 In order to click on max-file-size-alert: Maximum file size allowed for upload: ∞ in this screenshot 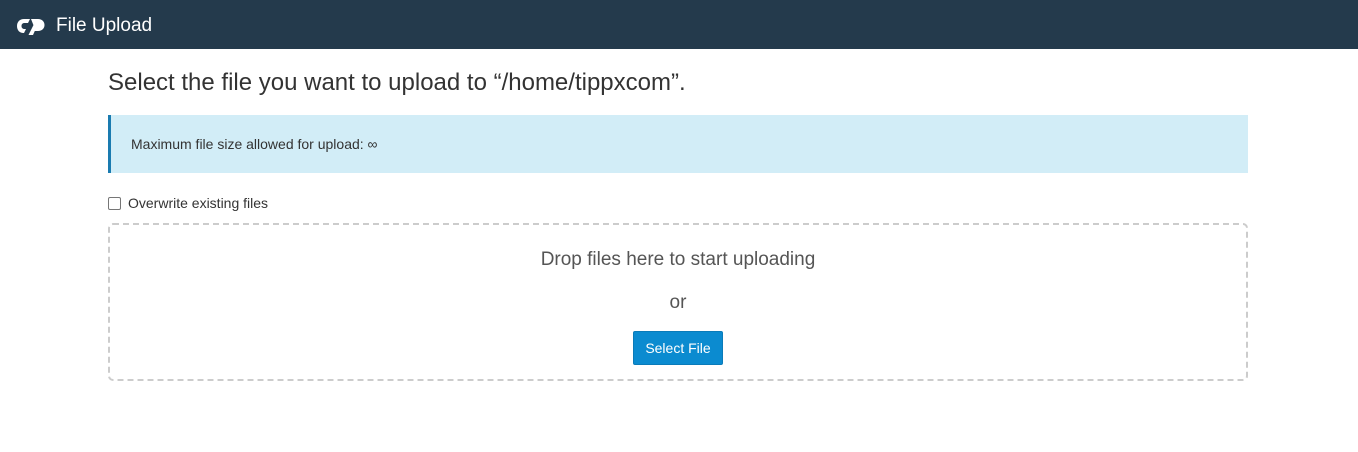, I will do `click(678, 144)`.